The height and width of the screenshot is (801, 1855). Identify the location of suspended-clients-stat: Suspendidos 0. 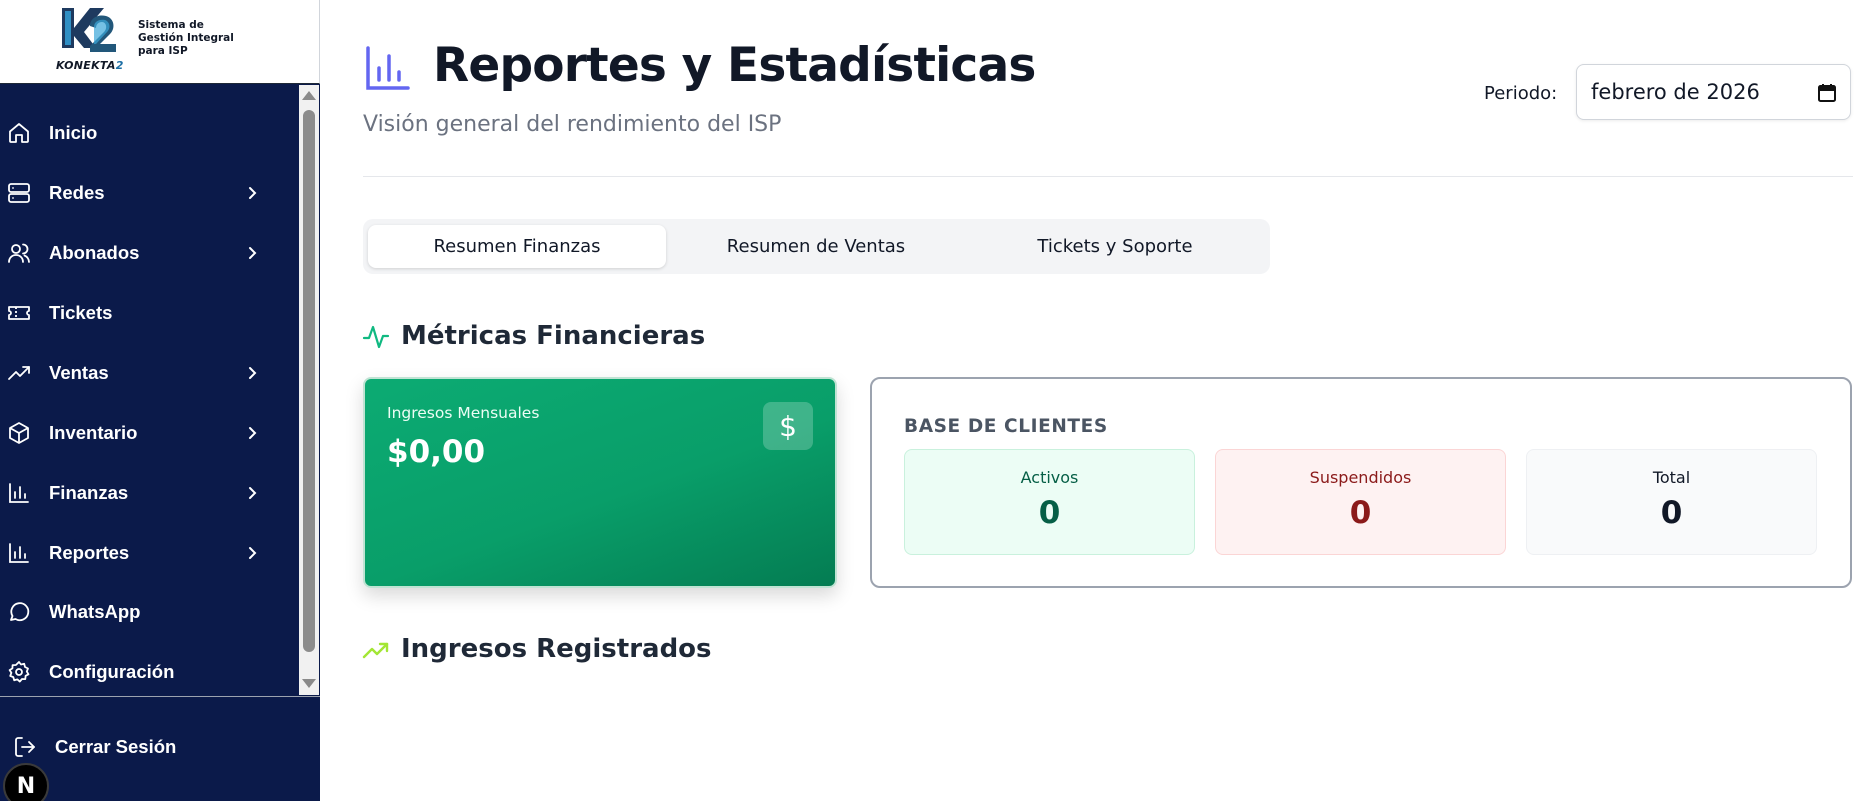
(1360, 502).